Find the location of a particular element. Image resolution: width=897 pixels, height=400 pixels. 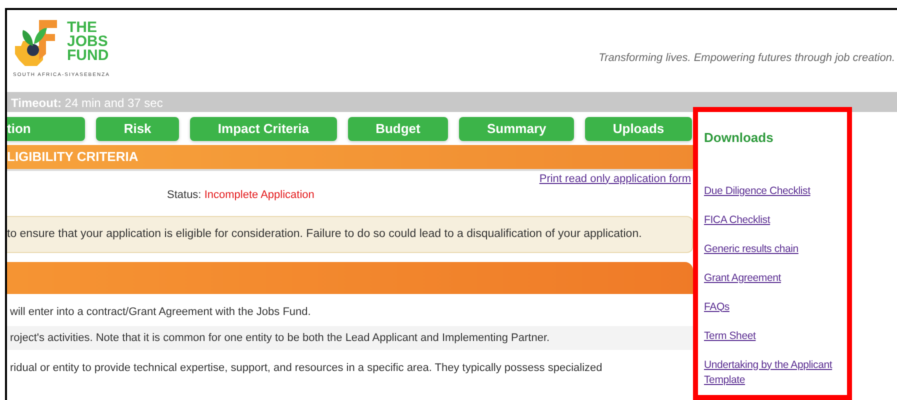

status-value: Incomplete Application is located at coordinates (259, 194).